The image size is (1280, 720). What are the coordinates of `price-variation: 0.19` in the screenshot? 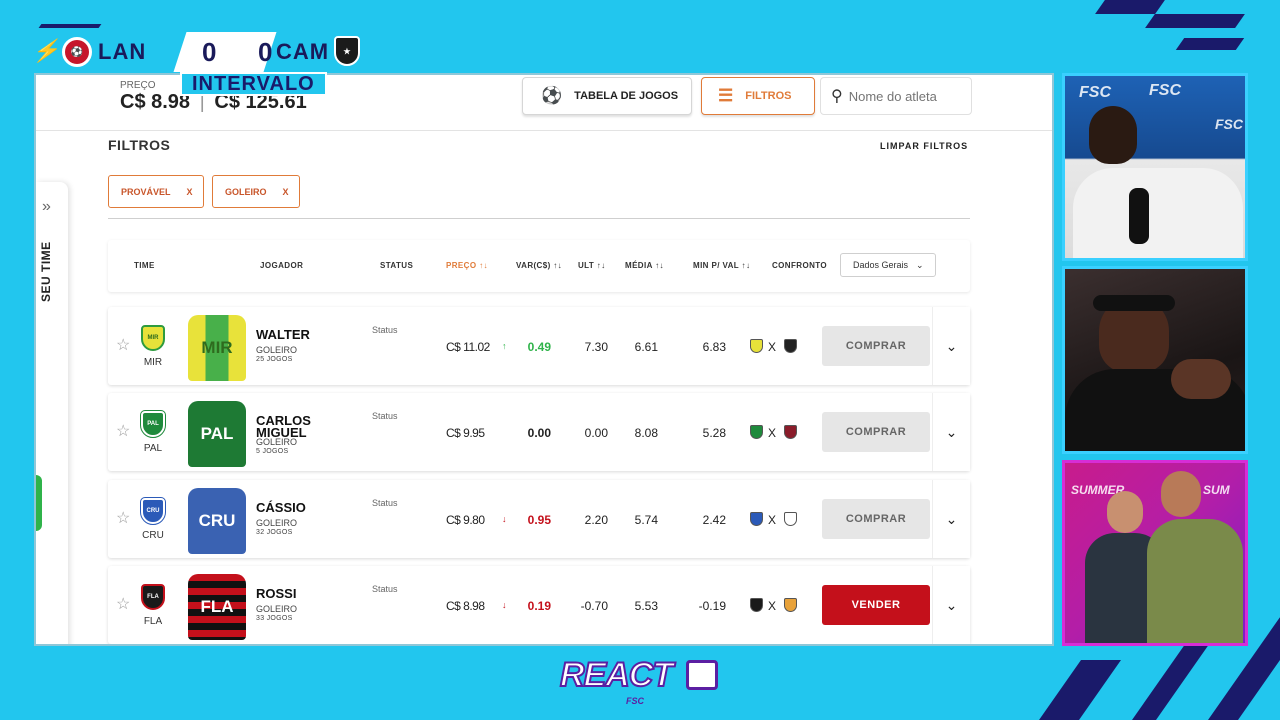 It's located at (539, 606).